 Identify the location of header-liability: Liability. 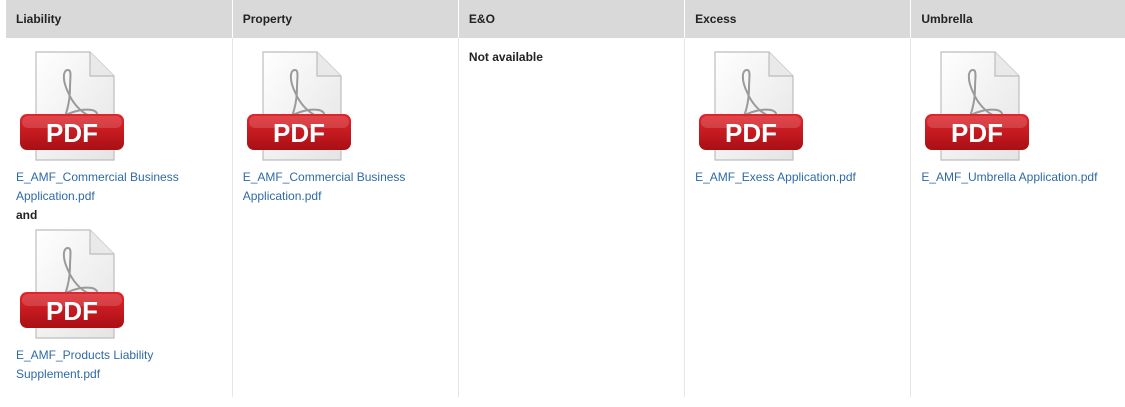
(119, 19).